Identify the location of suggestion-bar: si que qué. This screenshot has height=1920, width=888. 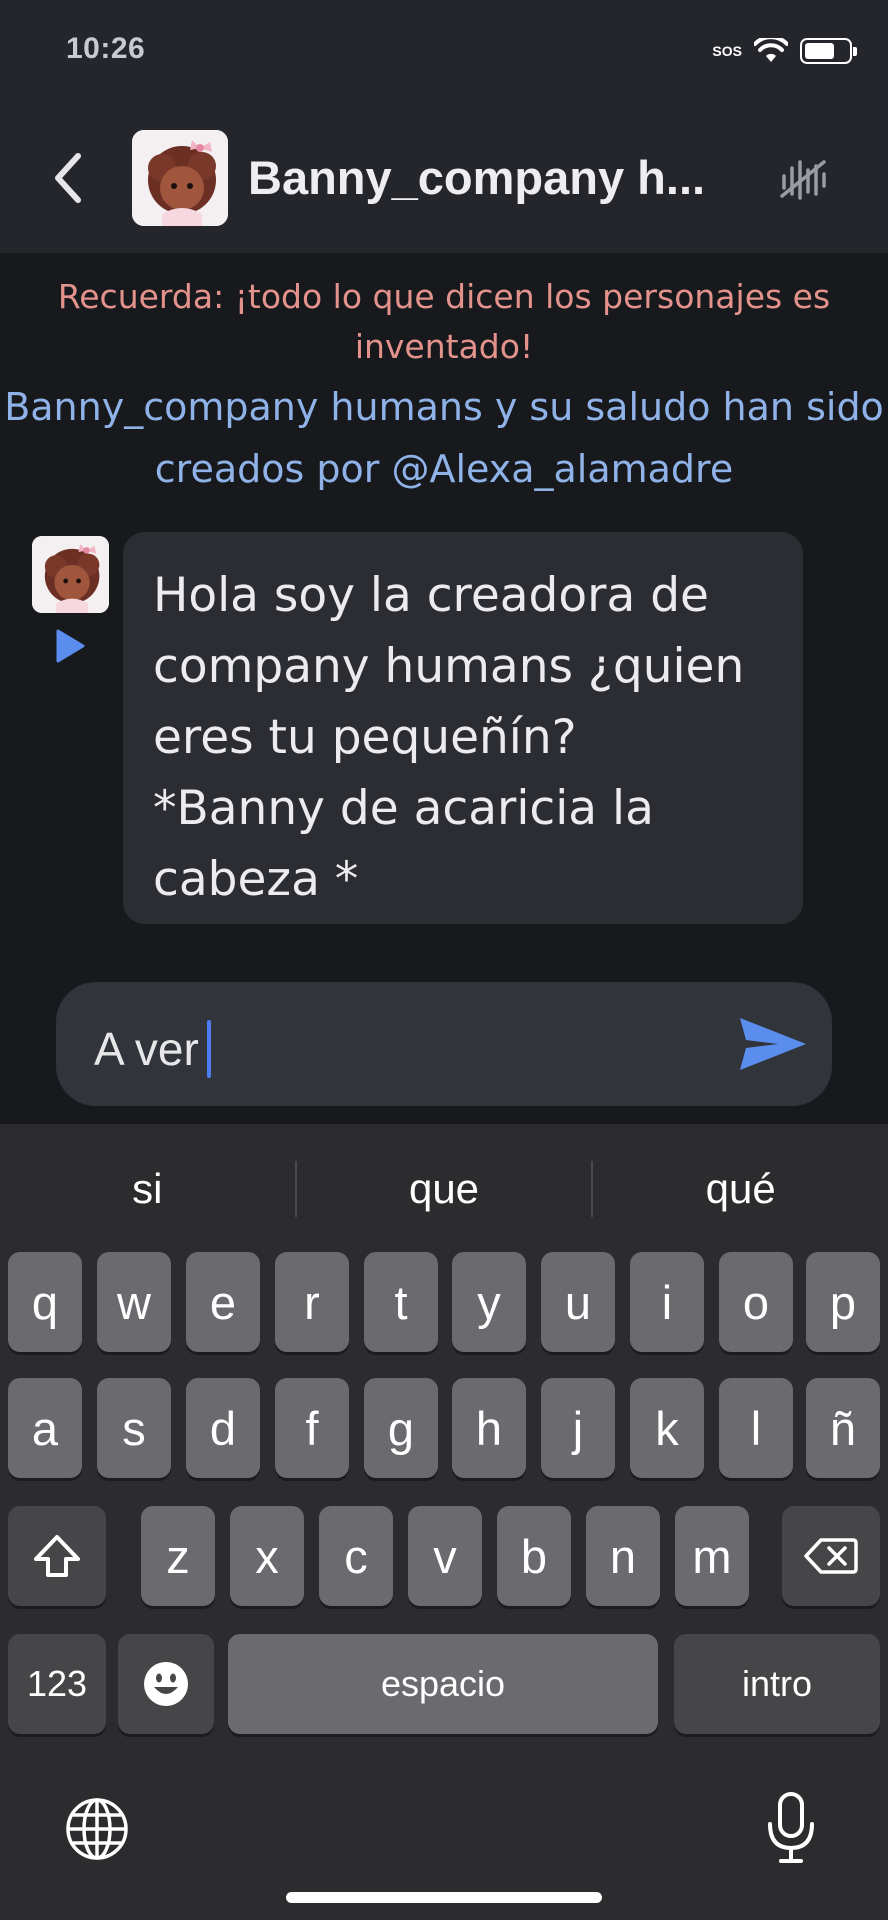
(444, 1189).